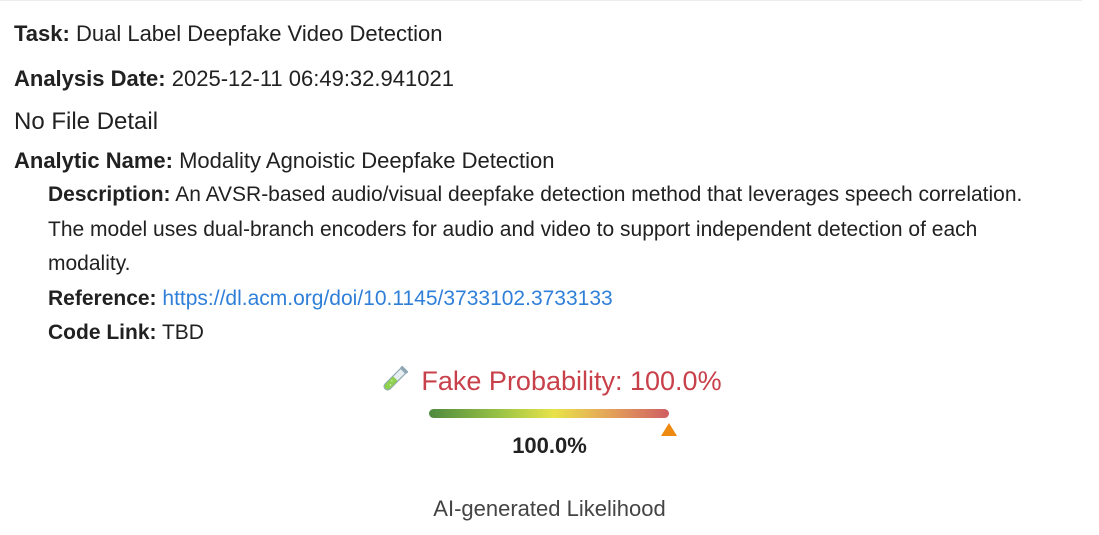 This screenshot has height=535, width=1099. I want to click on gauge-value-text: 100.0%, so click(549, 445).